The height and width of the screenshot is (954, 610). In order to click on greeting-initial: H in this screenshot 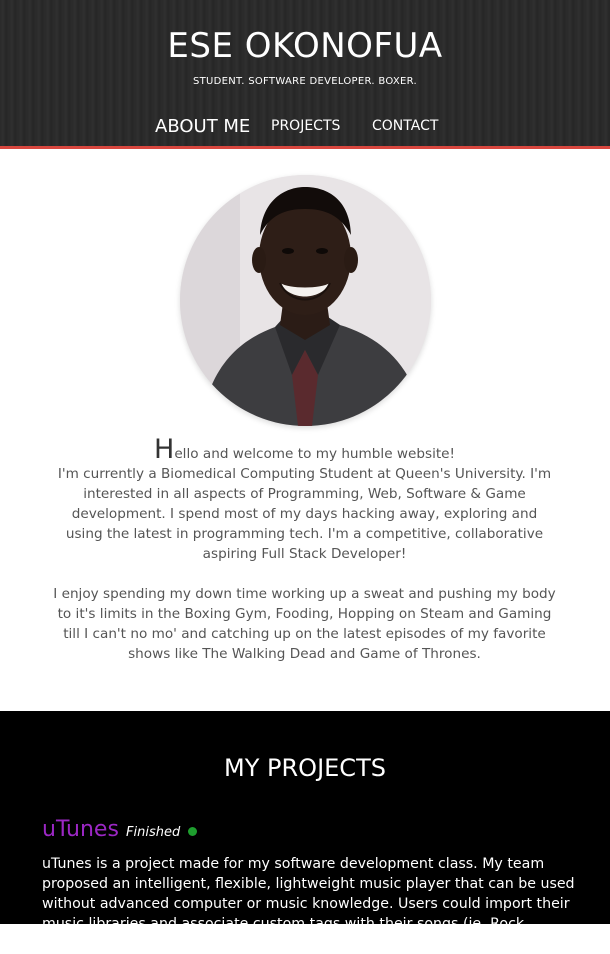, I will do `click(164, 449)`.